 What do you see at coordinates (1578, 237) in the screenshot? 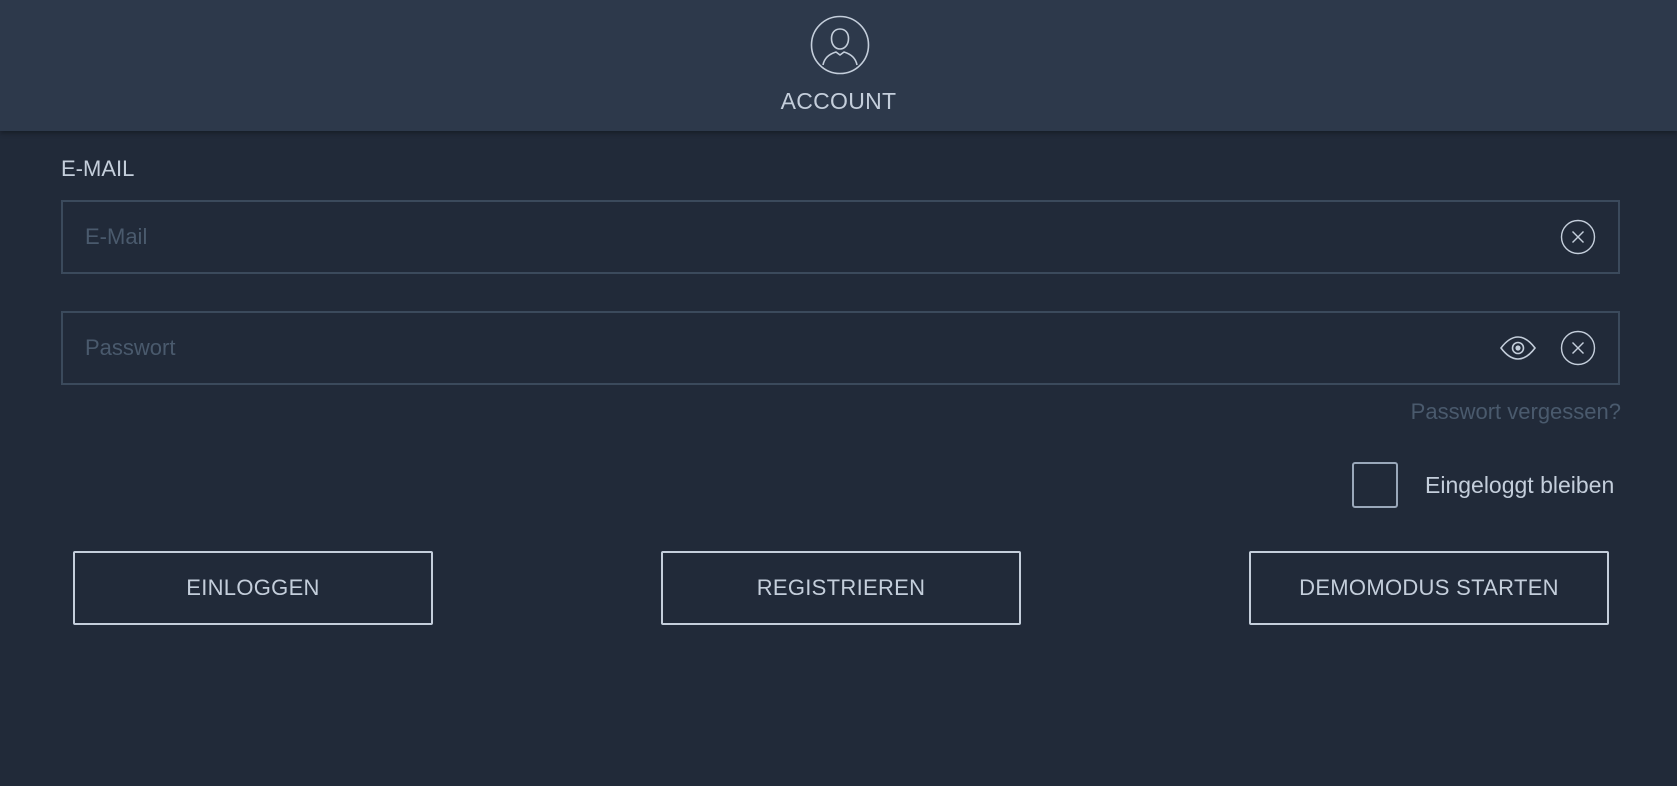
I see `email-clear-icon` at bounding box center [1578, 237].